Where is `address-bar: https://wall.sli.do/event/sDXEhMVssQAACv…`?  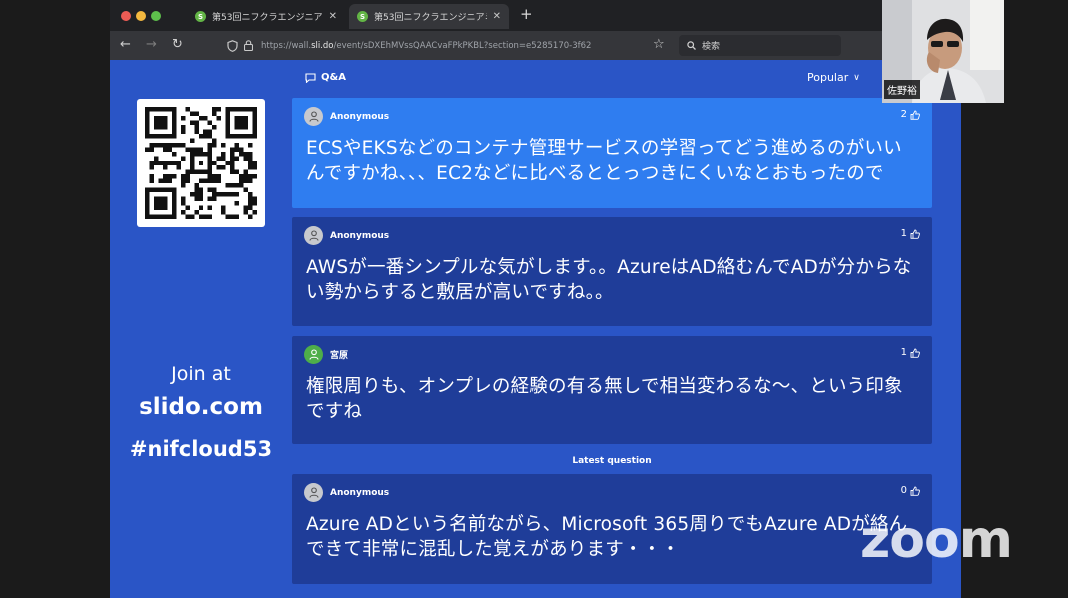
address-bar: https://wall.sli.do/event/sDXEhMVssQAACv… is located at coordinates (427, 45).